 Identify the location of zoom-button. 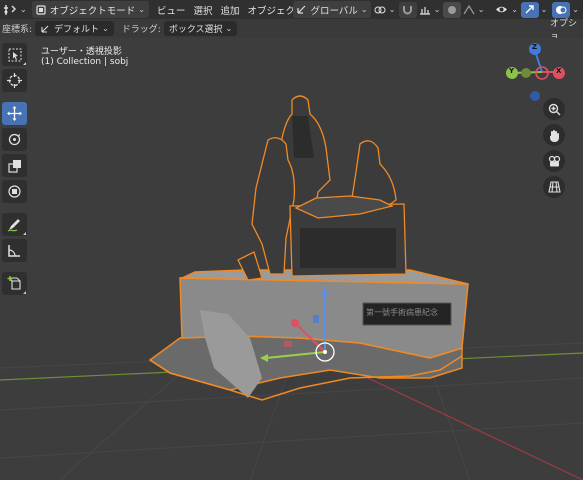
(554, 109).